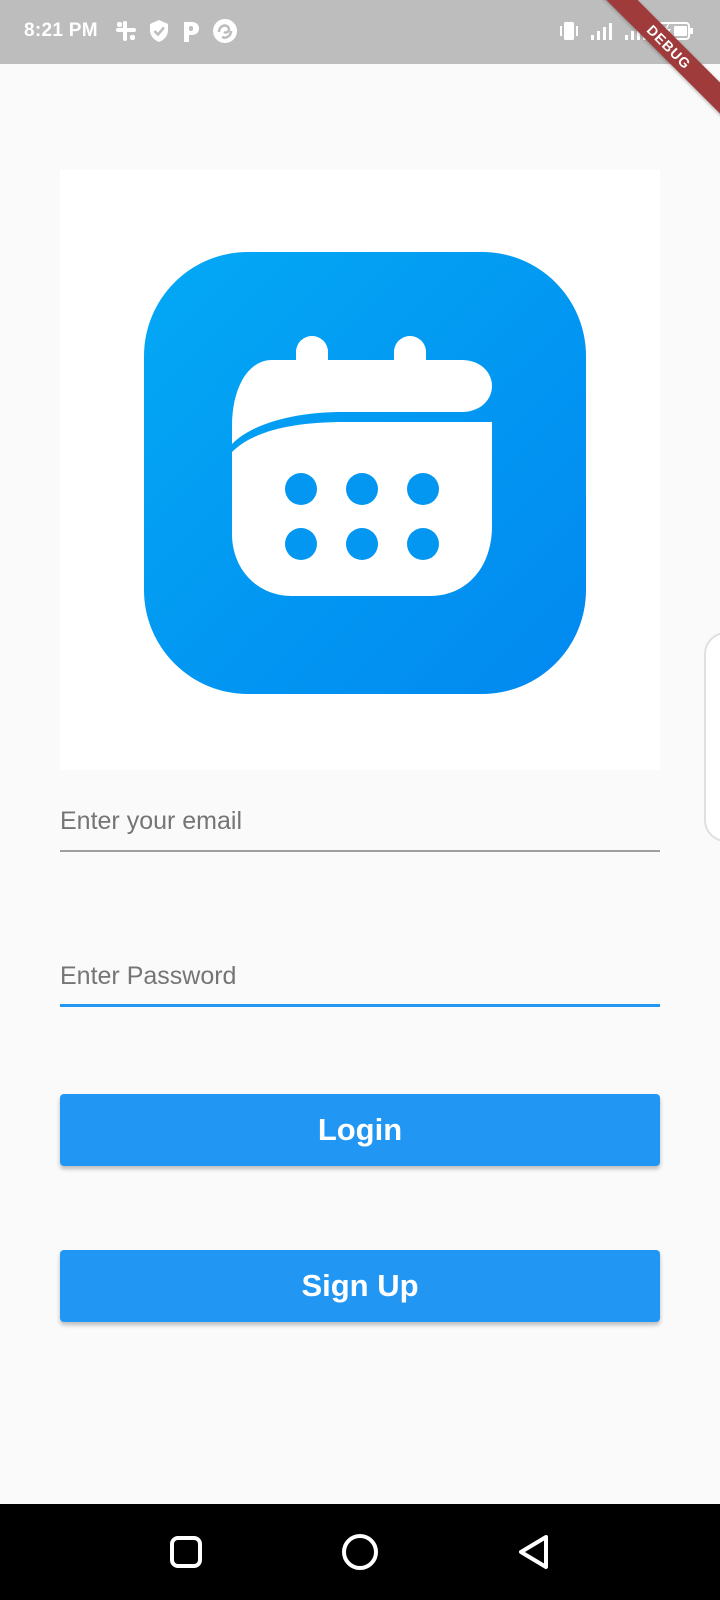 This screenshot has width=720, height=1600. I want to click on system-navigation-bar, so click(360, 1552).